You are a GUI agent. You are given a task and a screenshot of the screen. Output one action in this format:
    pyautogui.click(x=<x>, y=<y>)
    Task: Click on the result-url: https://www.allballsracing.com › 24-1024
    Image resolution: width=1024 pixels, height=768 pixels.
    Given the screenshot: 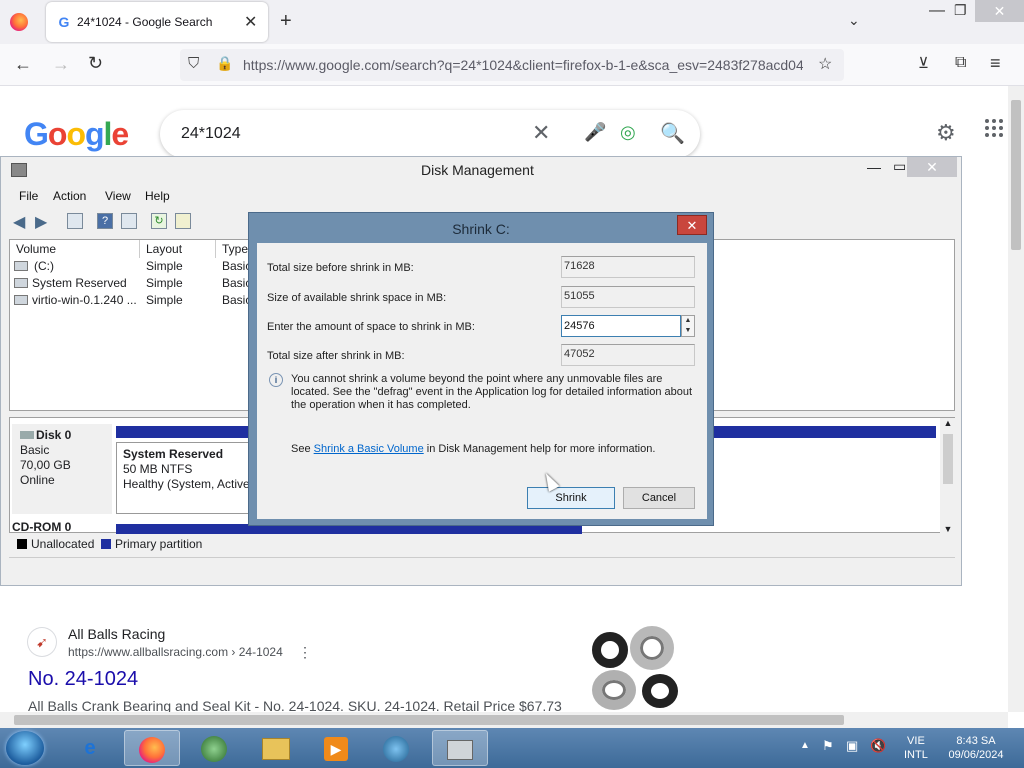 What is the action you would take?
    pyautogui.click(x=175, y=652)
    